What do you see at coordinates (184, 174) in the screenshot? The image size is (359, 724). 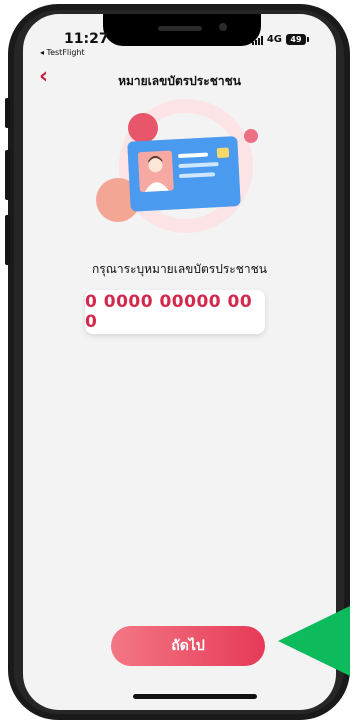 I see `id-card` at bounding box center [184, 174].